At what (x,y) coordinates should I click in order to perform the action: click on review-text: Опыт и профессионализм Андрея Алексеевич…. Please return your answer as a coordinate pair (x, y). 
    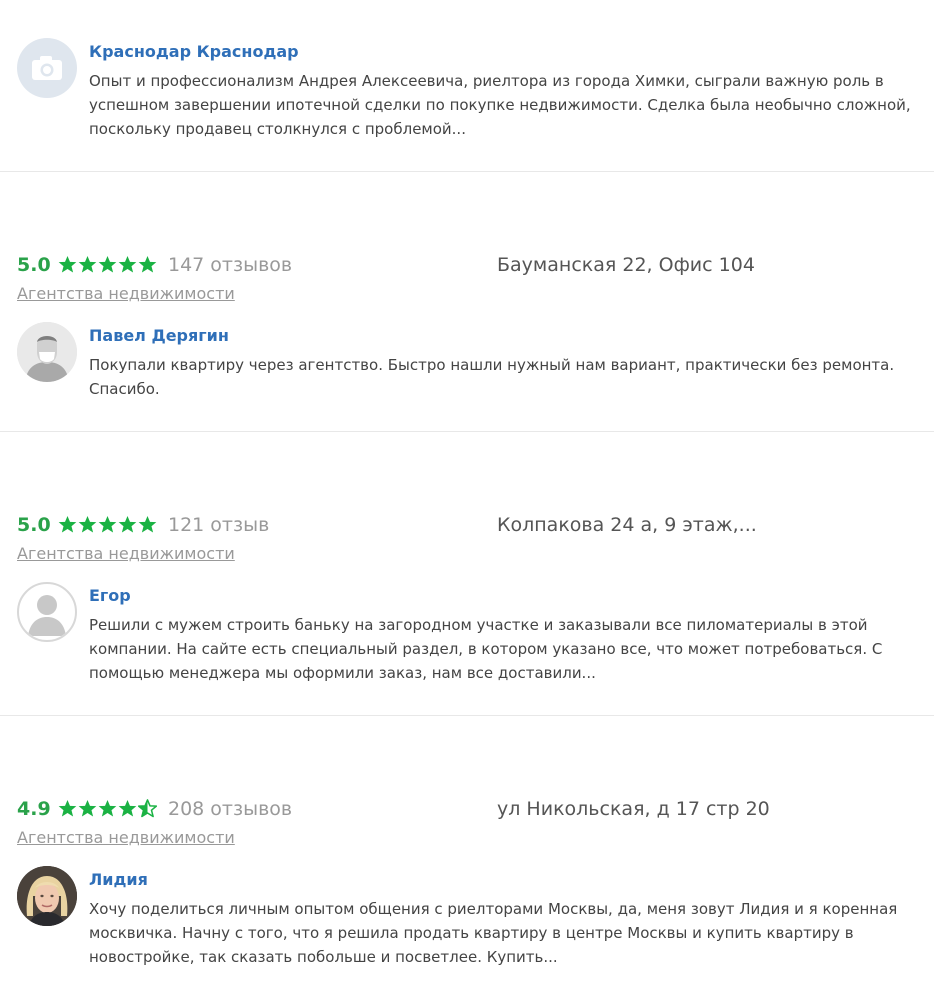
    Looking at the image, I should click on (500, 105).